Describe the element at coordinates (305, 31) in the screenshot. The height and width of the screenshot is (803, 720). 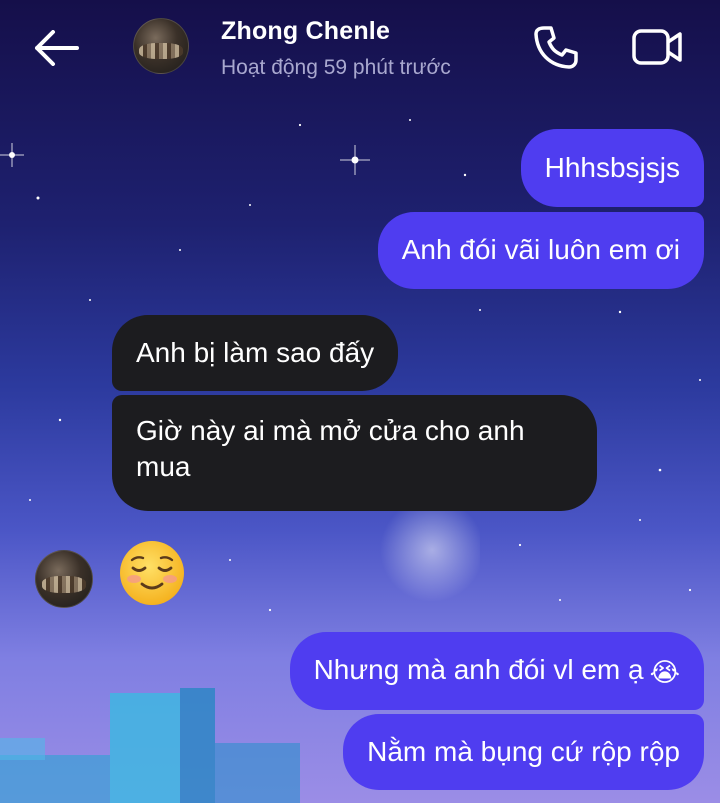
I see `contact-name: Zhong Chenle` at that location.